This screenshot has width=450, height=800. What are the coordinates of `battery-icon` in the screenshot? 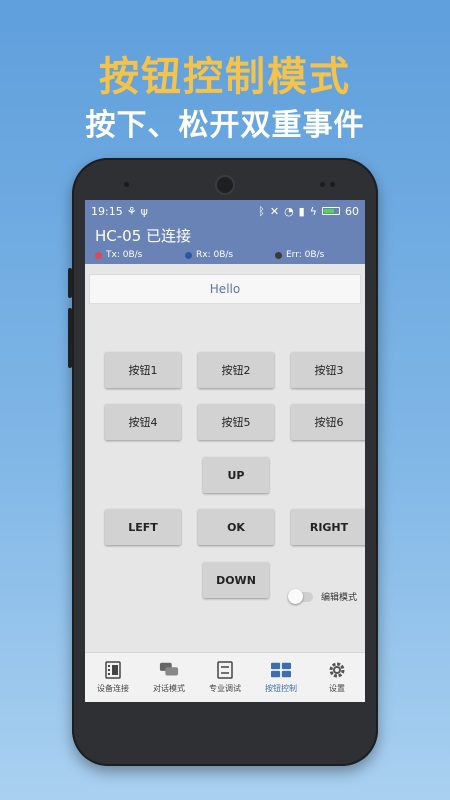 It's located at (331, 211).